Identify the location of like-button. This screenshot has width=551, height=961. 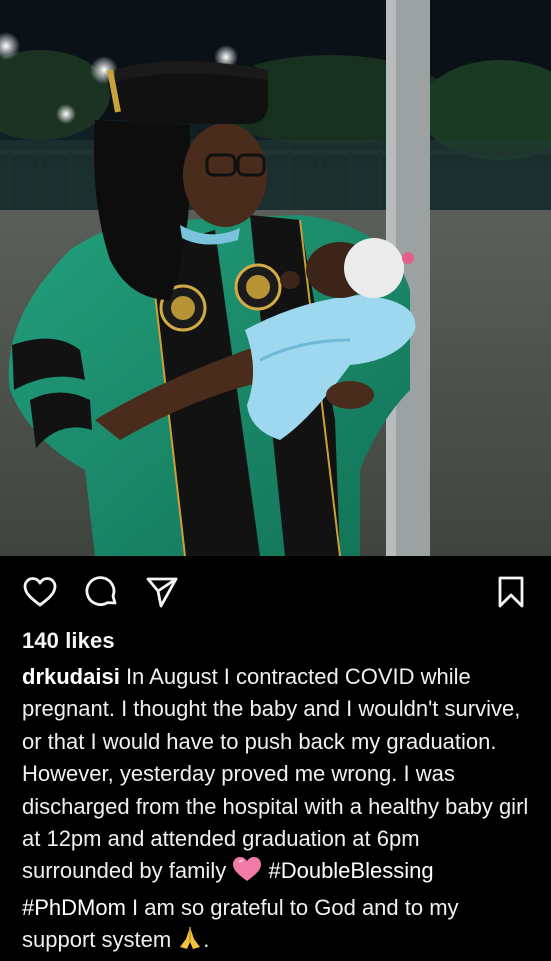
(40, 592).